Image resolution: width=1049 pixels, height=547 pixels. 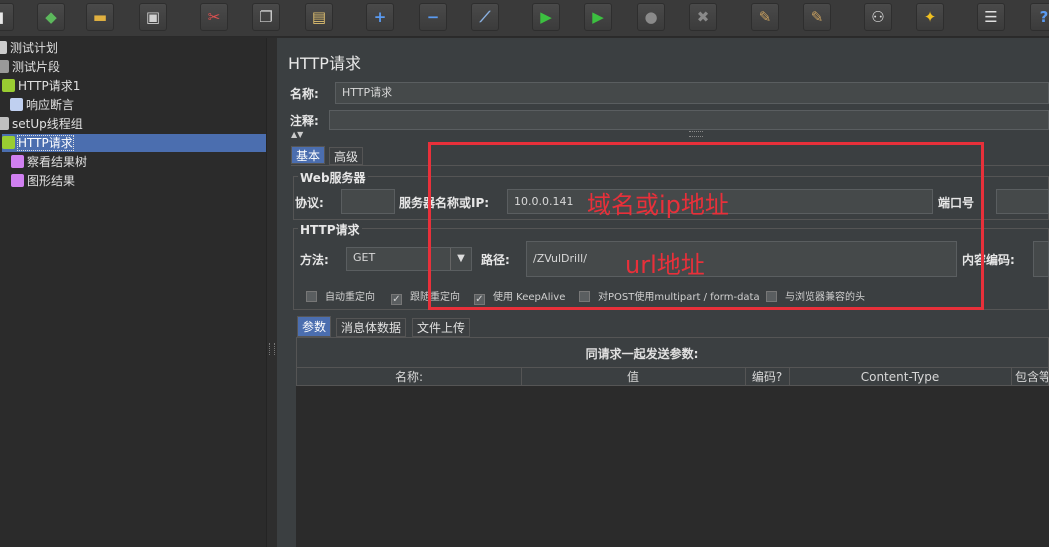 I want to click on http-request-legend: HTTP请求, so click(x=330, y=229).